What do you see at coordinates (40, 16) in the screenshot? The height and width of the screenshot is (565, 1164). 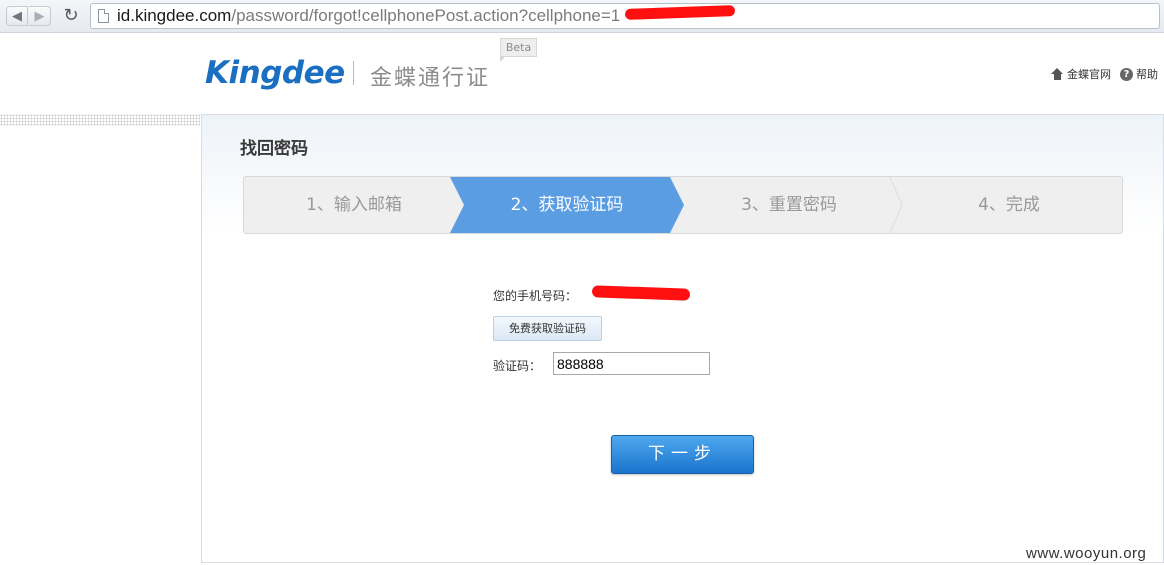 I see `forward-icon: ▶` at bounding box center [40, 16].